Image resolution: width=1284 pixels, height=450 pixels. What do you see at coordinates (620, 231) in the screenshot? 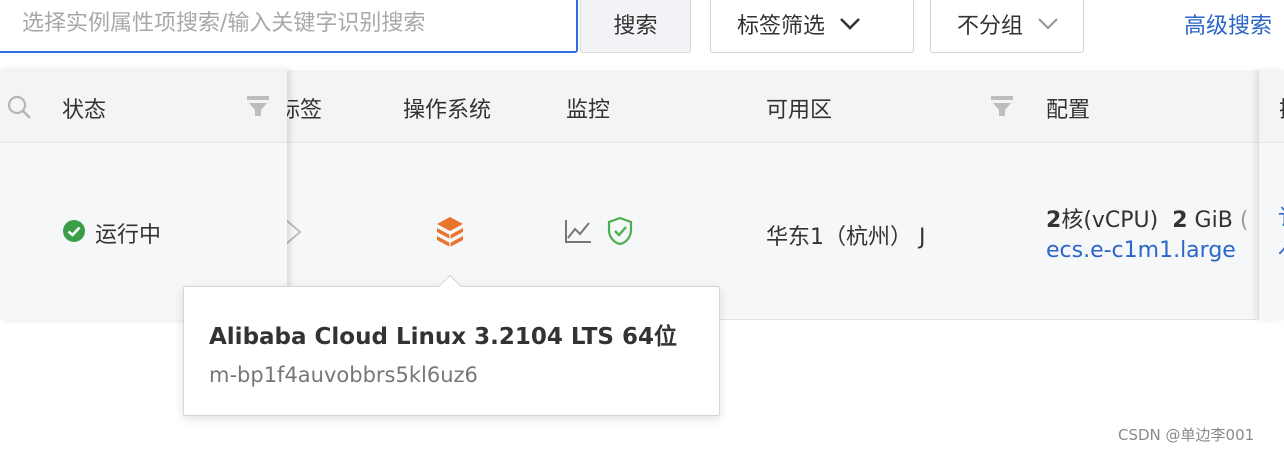
I see `shield-check-icon` at bounding box center [620, 231].